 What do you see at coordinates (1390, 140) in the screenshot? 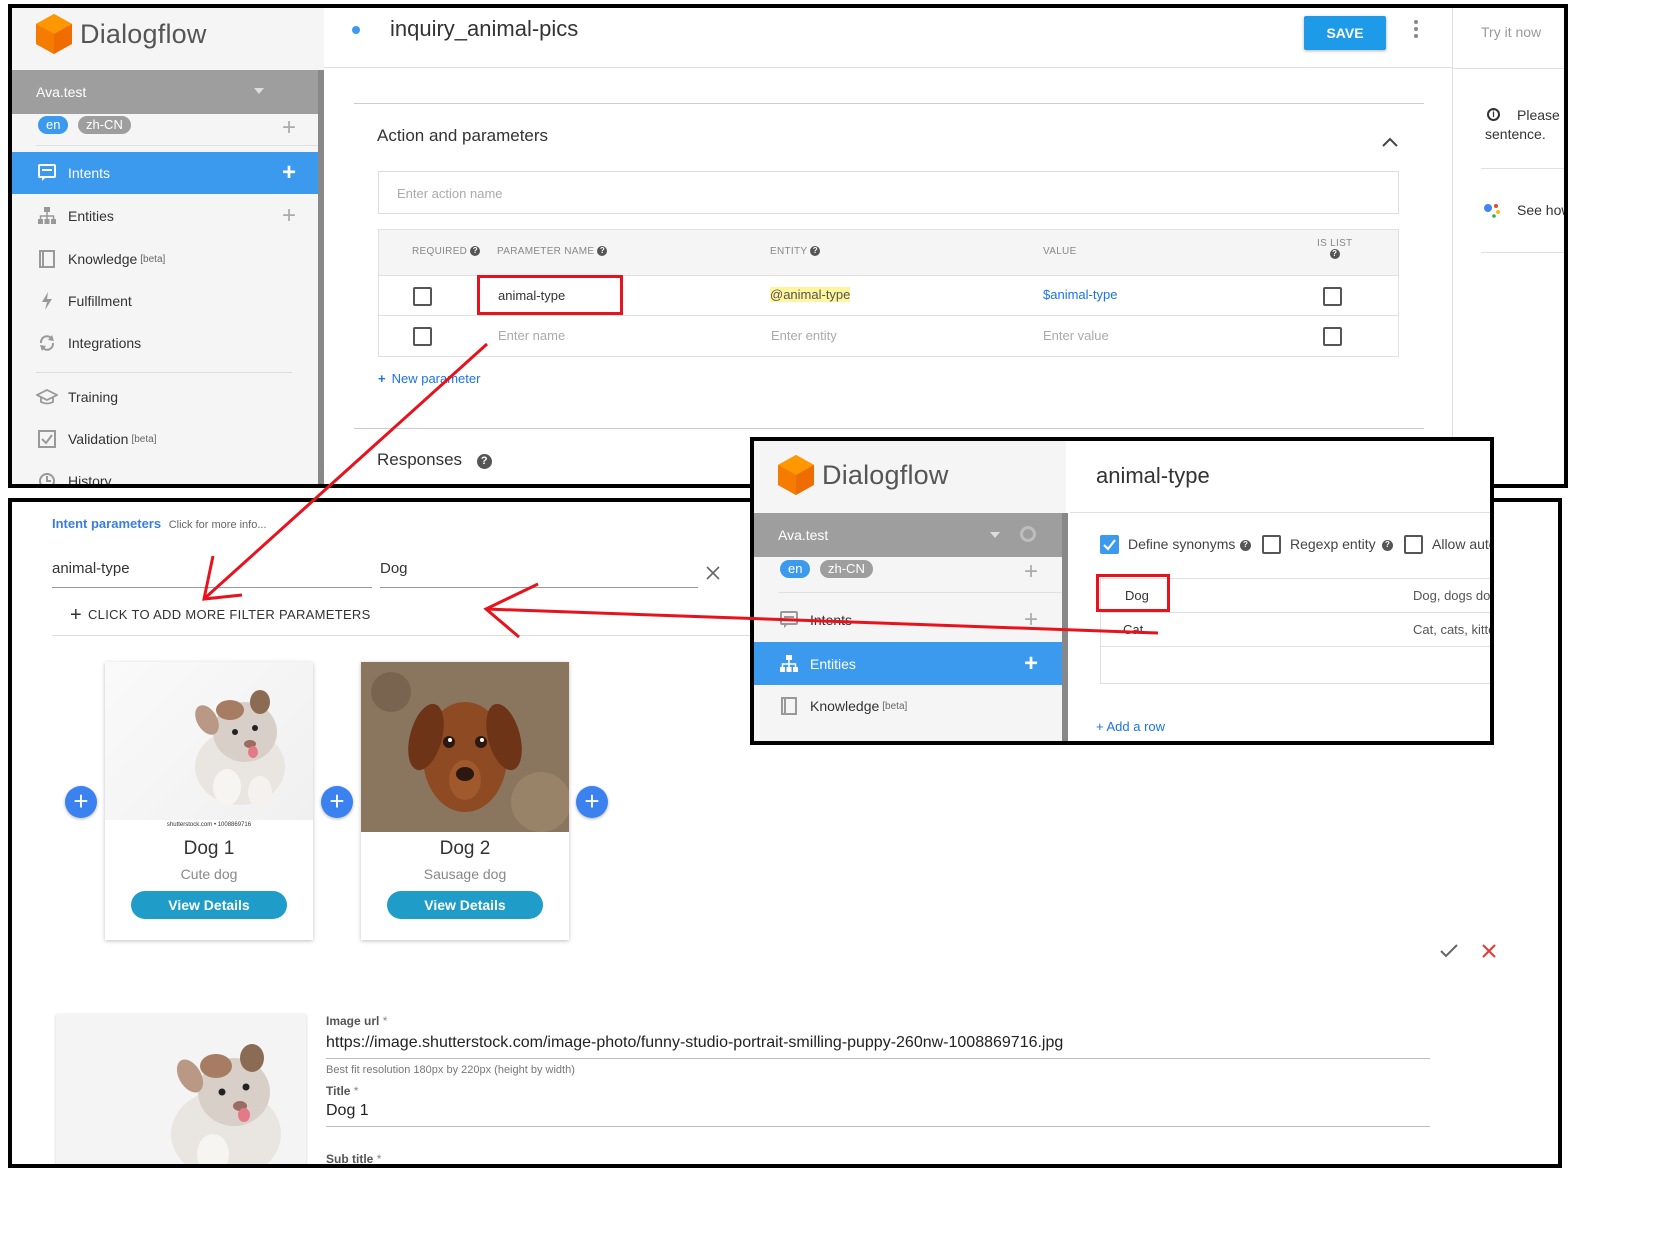
I see `chevron-up-icon` at bounding box center [1390, 140].